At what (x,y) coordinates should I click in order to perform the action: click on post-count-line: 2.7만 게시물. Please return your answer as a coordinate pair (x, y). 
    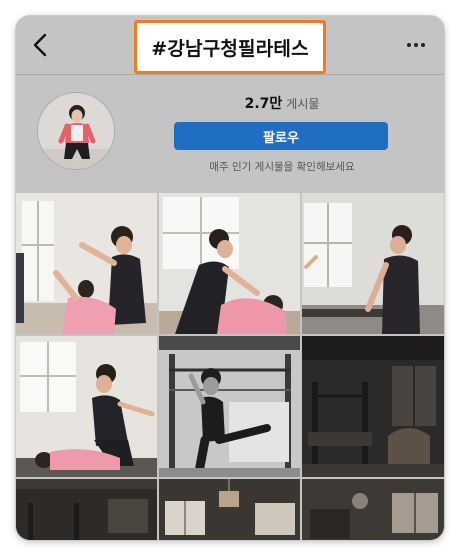
    Looking at the image, I should click on (282, 103).